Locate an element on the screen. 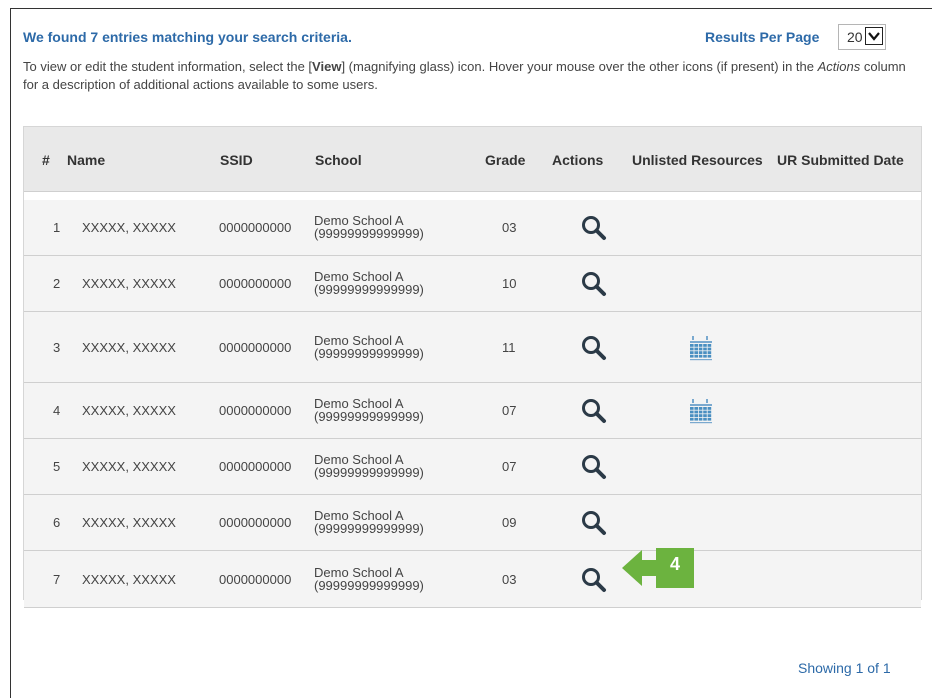 The image size is (934, 698). results-per-page-value: 20 is located at coordinates (855, 37).